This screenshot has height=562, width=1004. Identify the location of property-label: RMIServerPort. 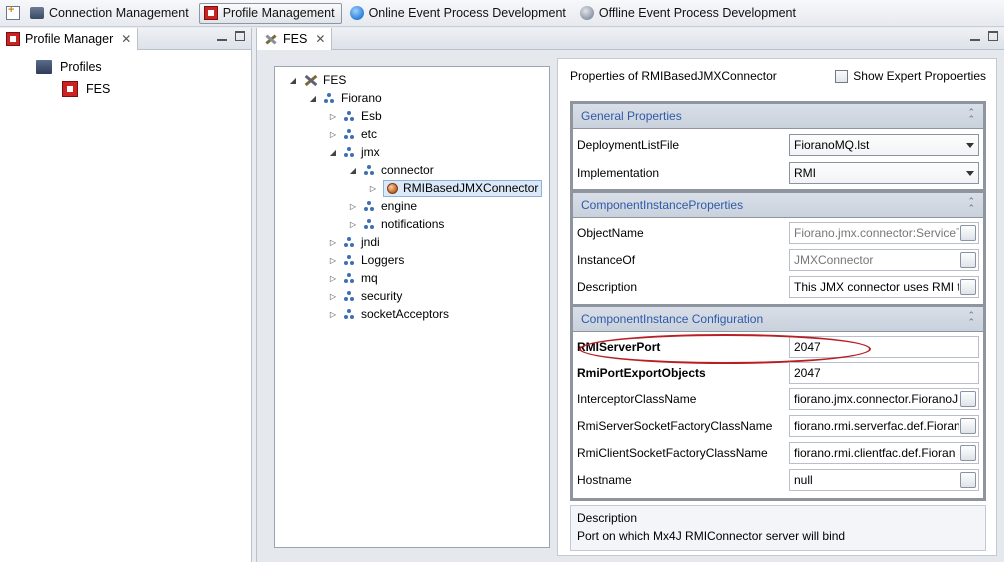
(619, 347).